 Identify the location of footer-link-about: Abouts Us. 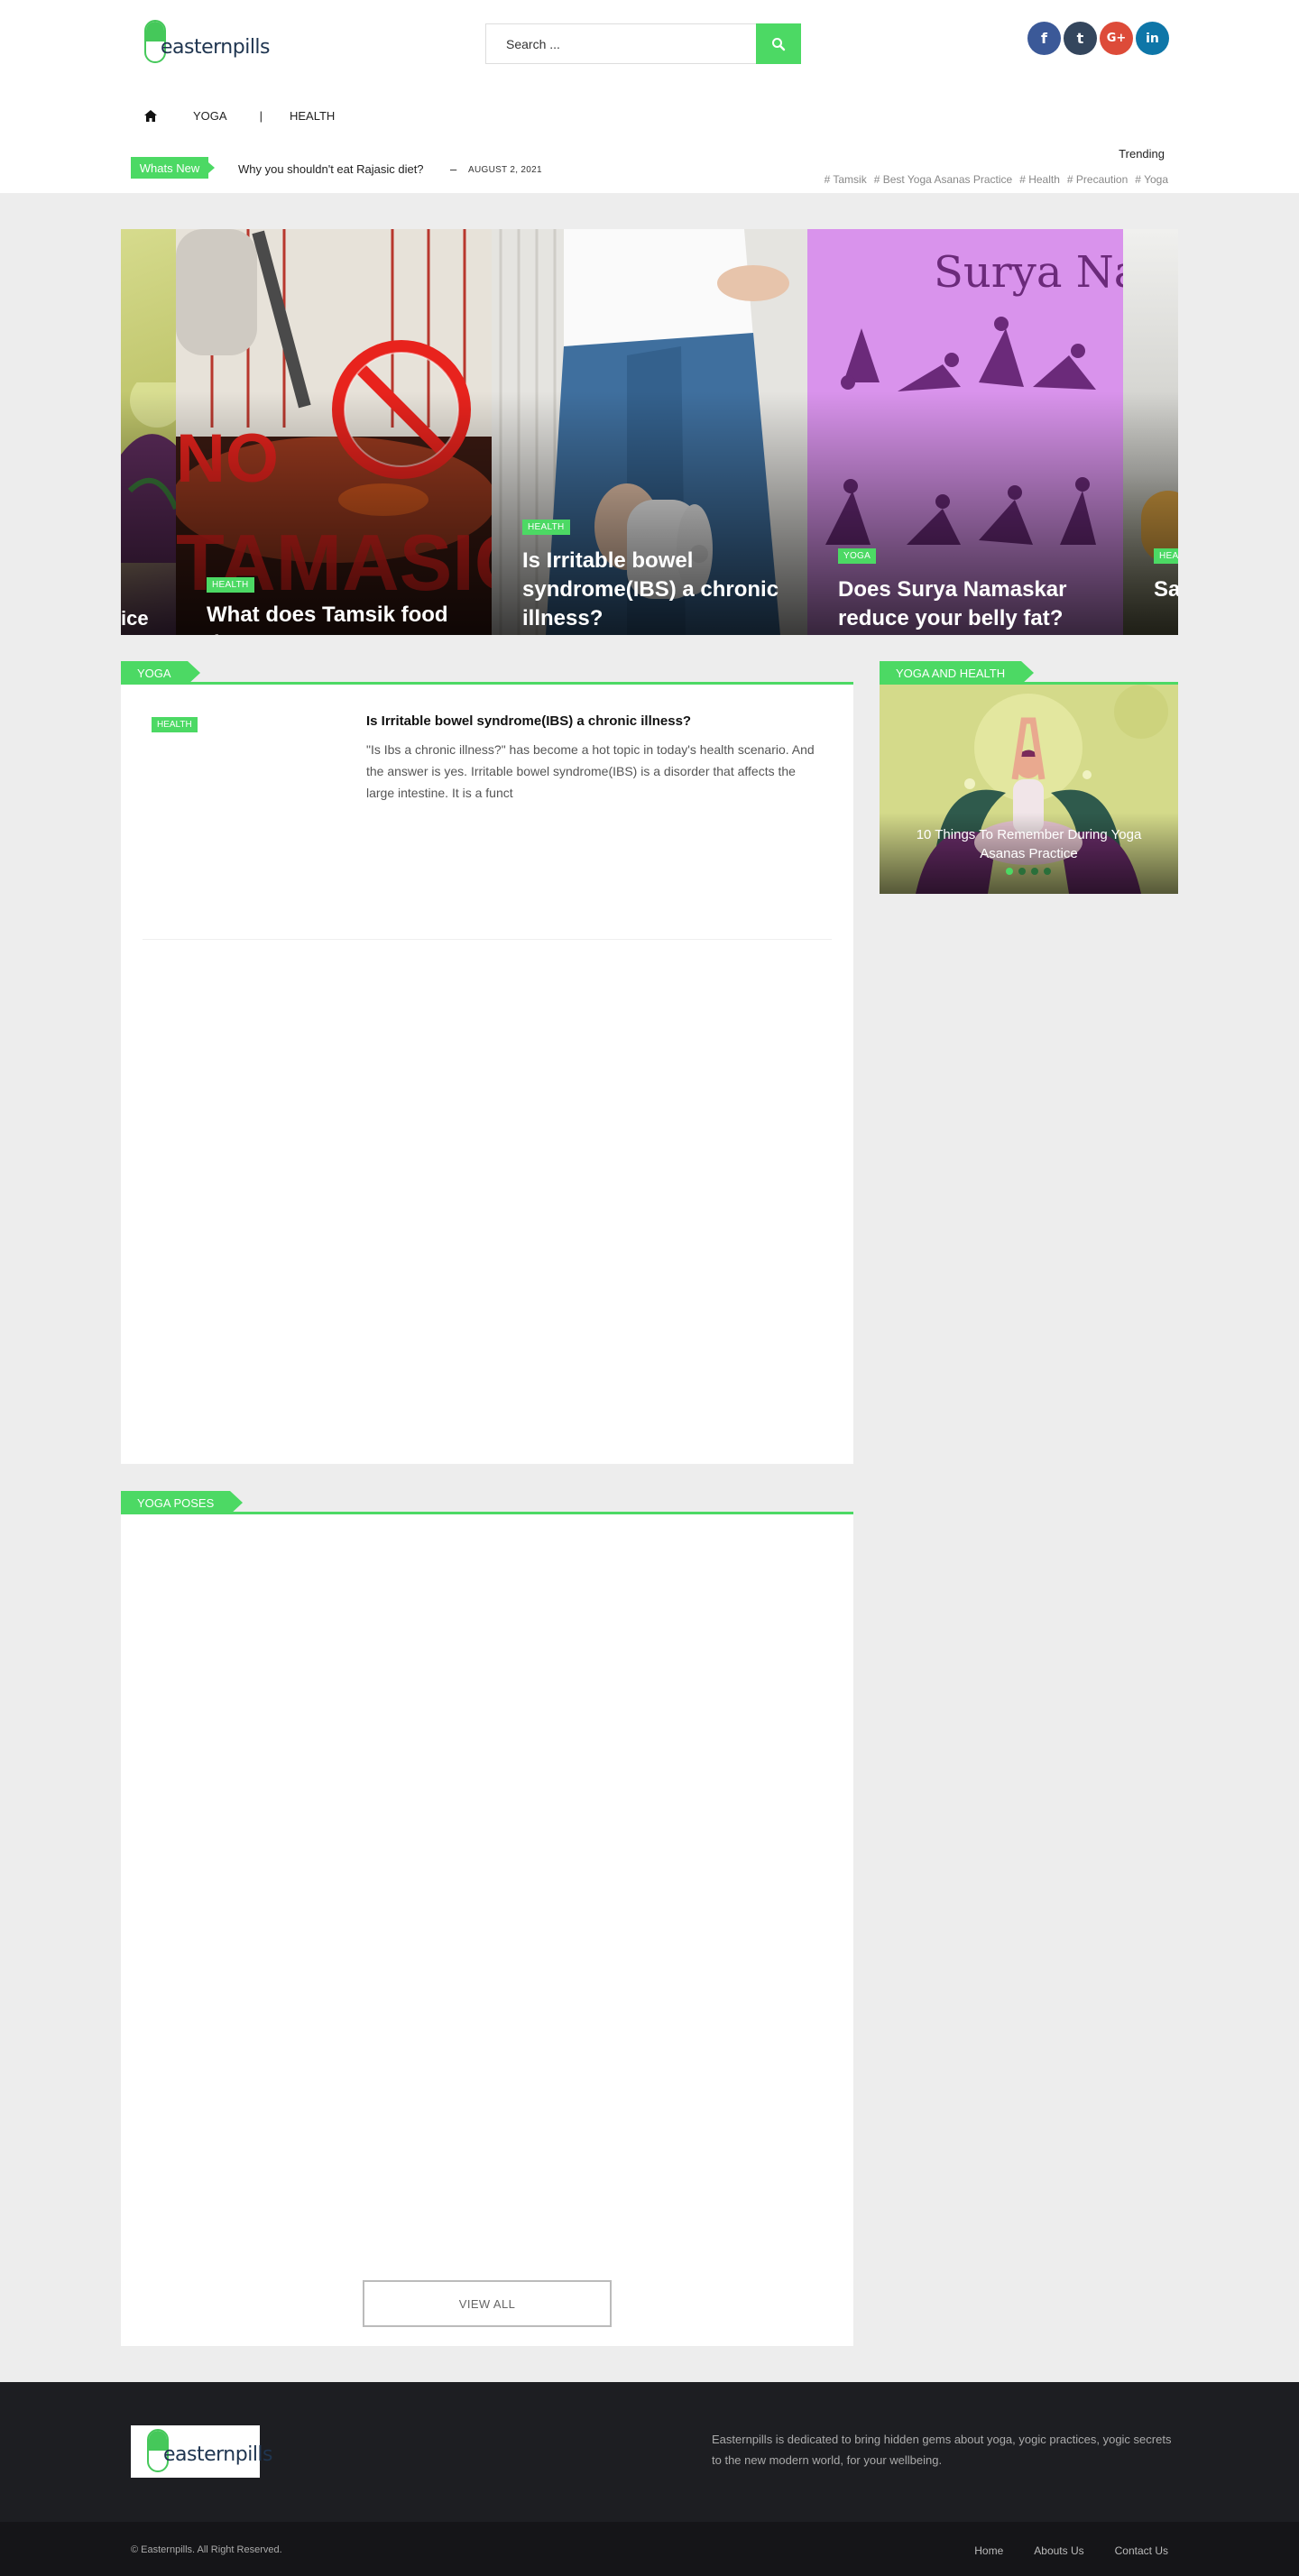
(1058, 2551).